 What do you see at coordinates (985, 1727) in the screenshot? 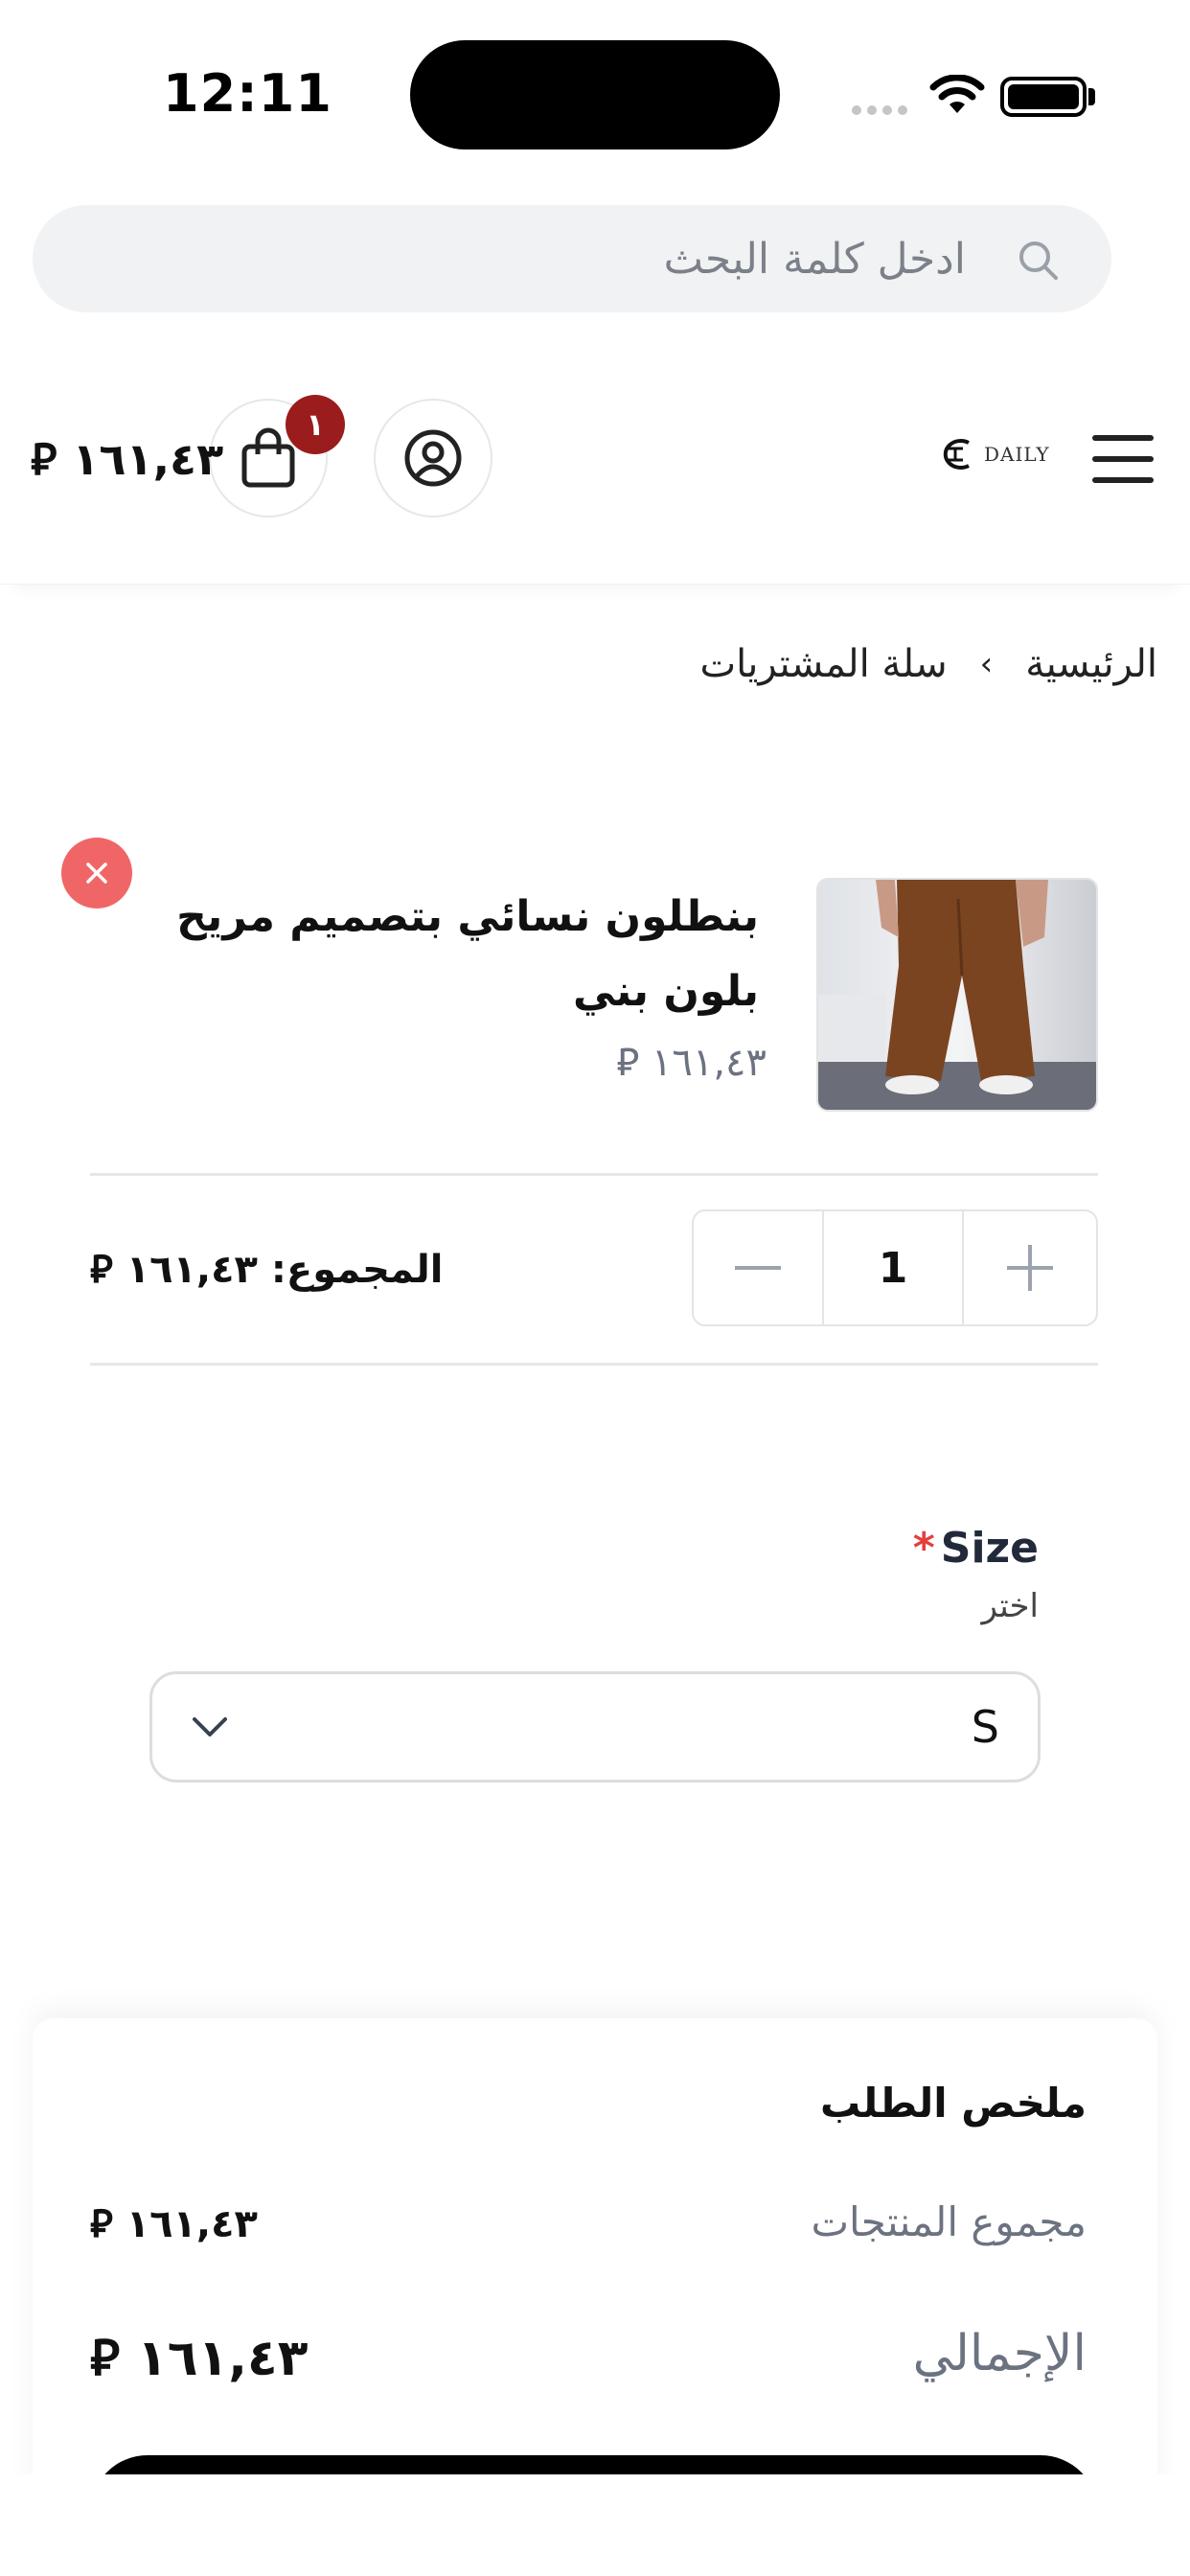
I see `size-selected-value: S` at bounding box center [985, 1727].